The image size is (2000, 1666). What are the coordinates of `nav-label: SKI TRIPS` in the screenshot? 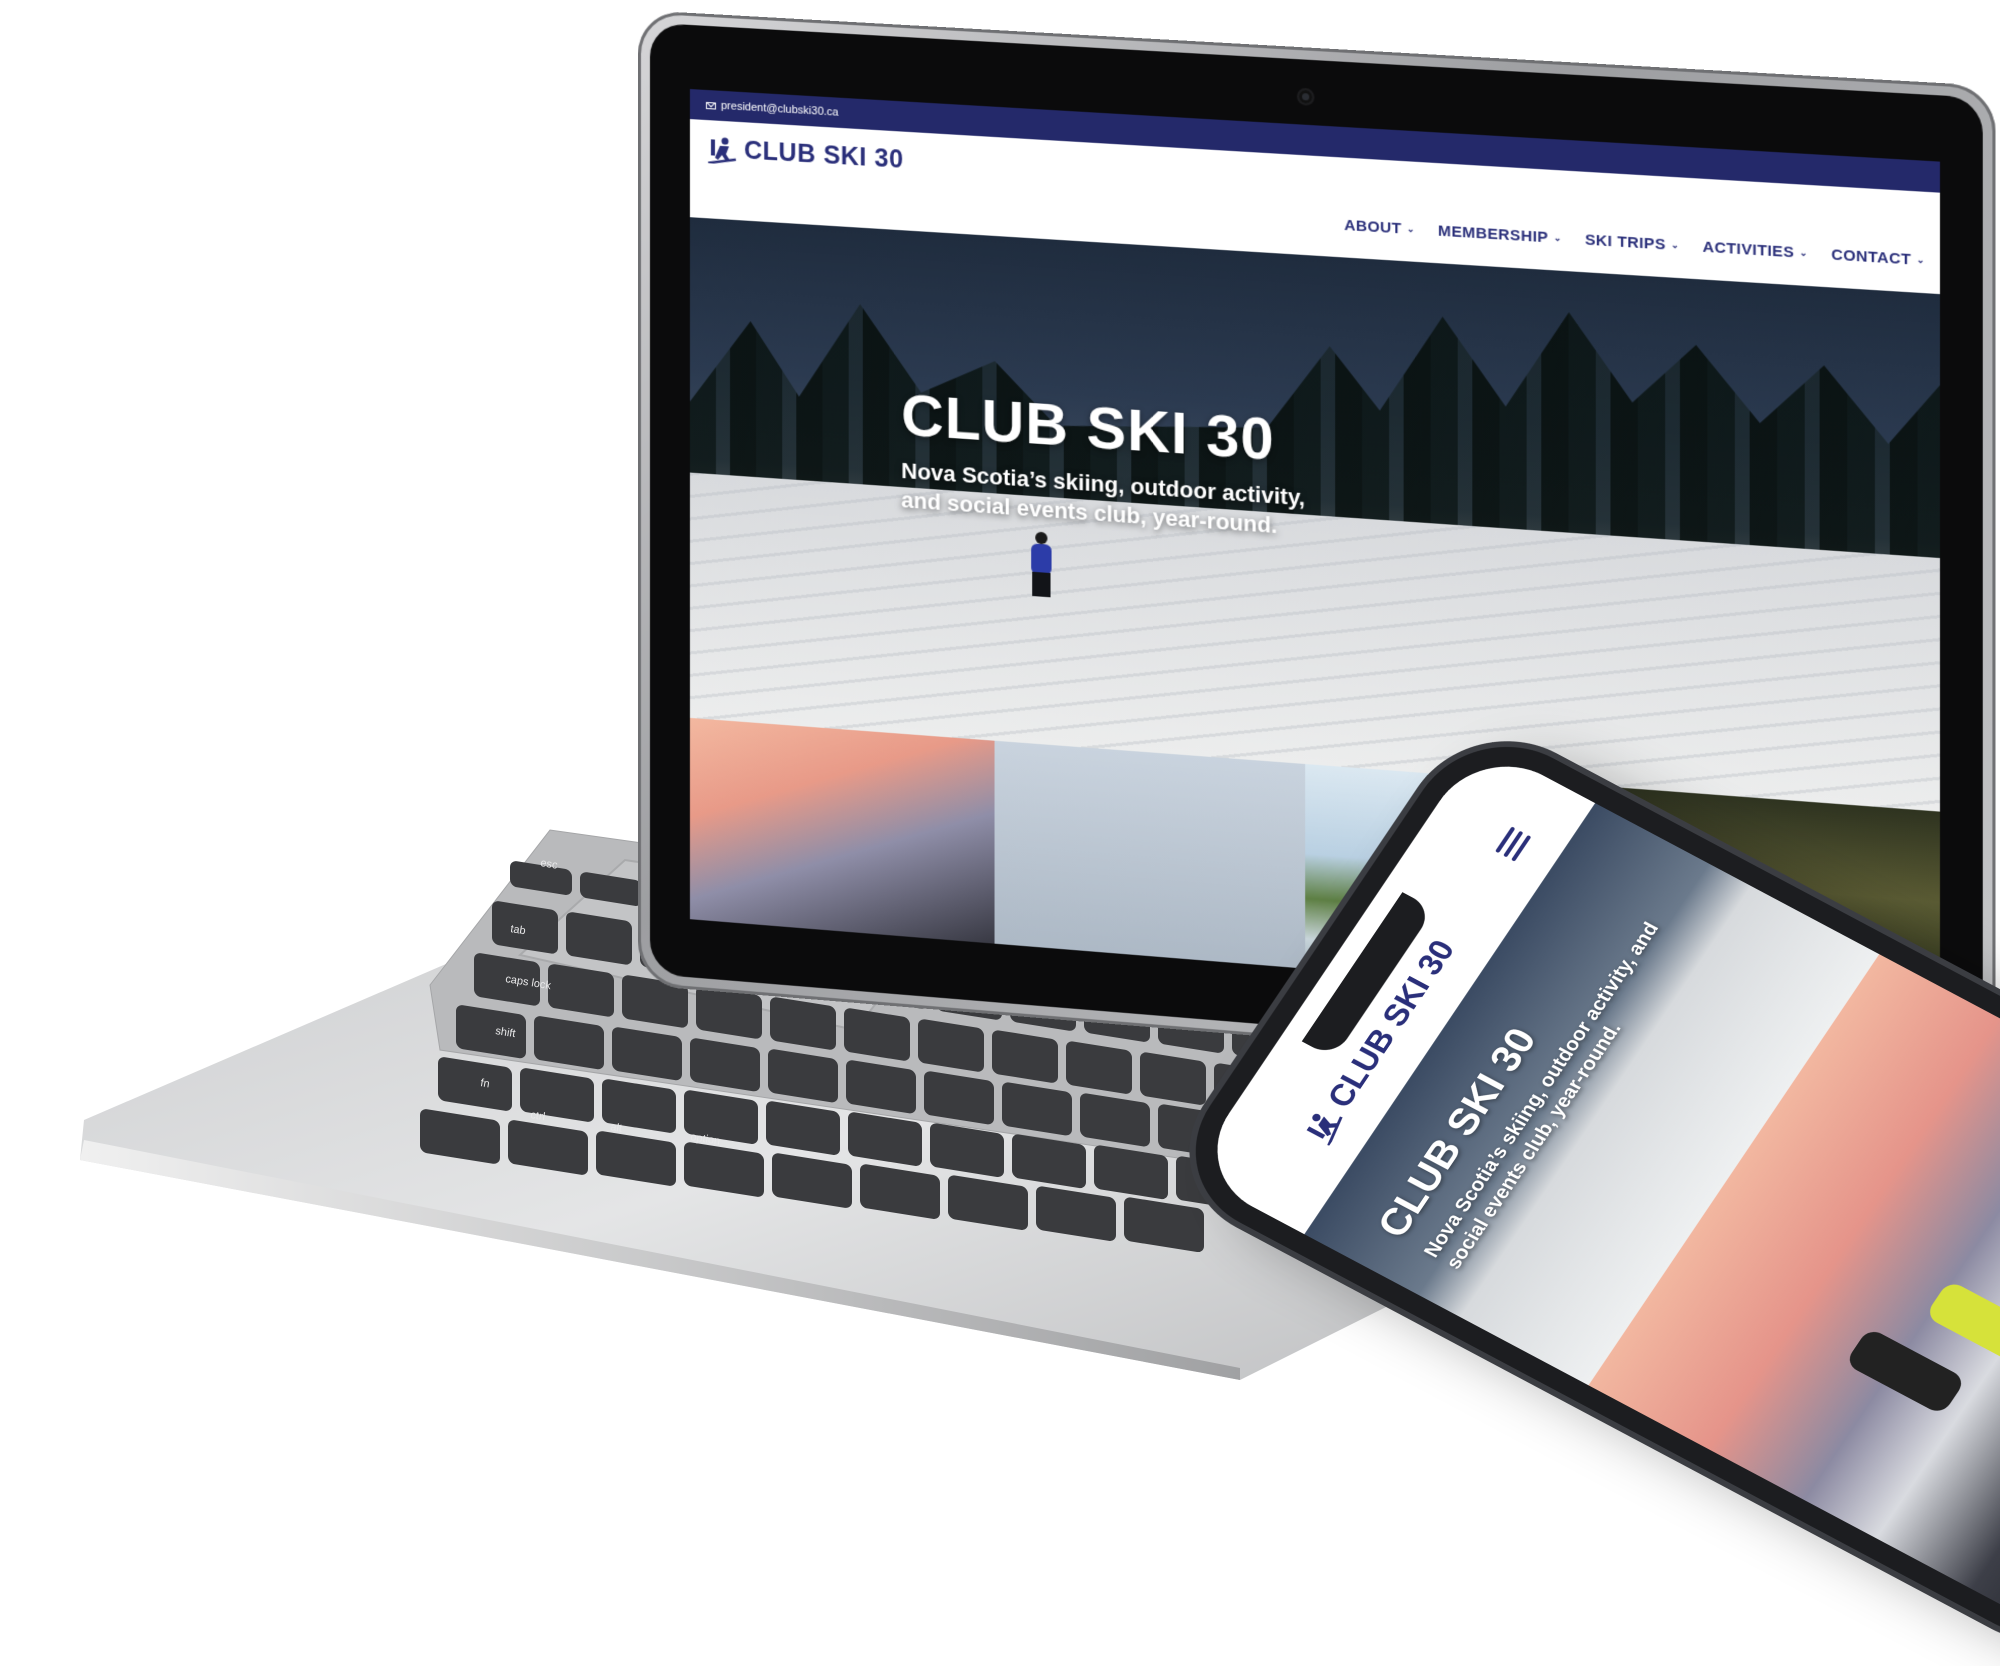 It's located at (1625, 242).